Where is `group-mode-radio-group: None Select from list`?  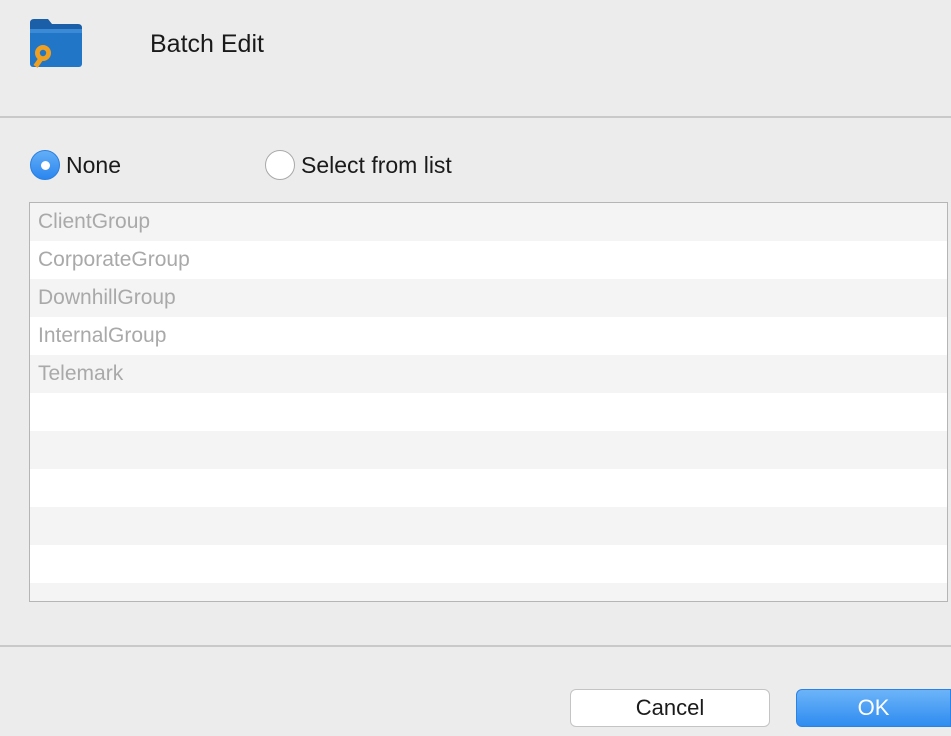
group-mode-radio-group: None Select from list is located at coordinates (480, 168).